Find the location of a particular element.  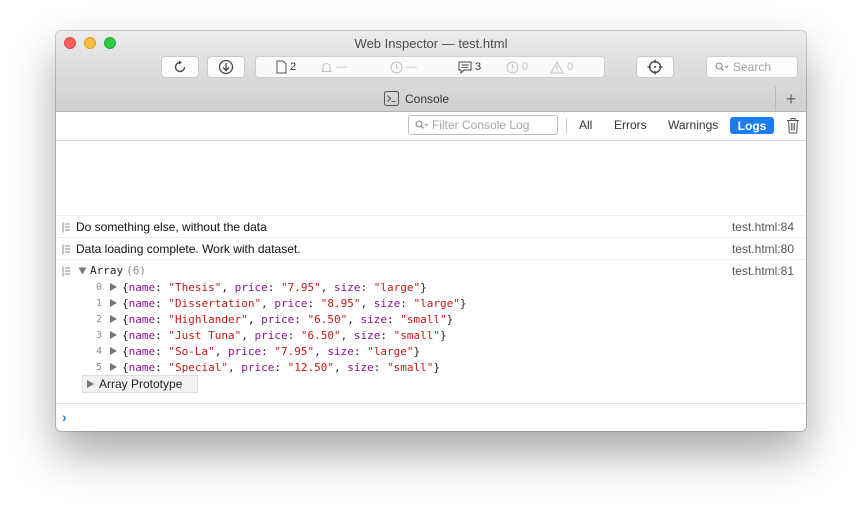

tab-console: Console is located at coordinates (416, 98).